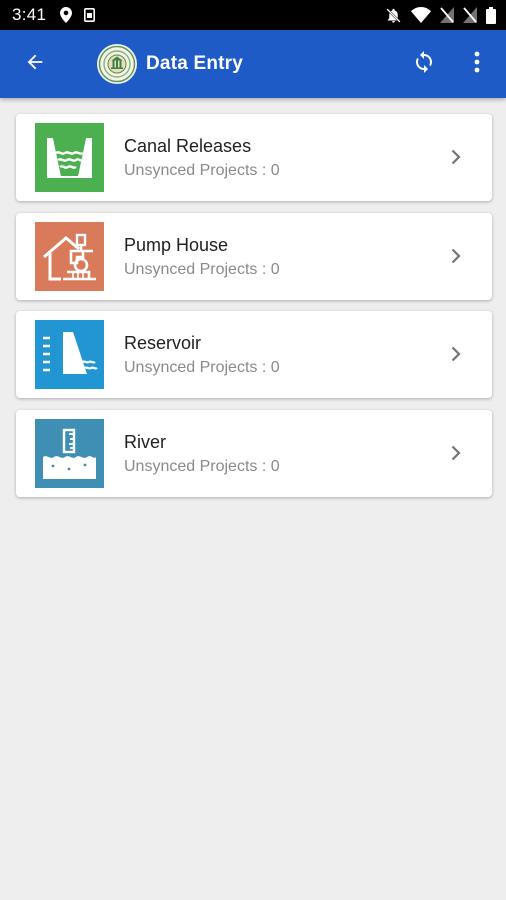 Image resolution: width=506 pixels, height=900 pixels. I want to click on list-item-title: Reservoir, so click(163, 343).